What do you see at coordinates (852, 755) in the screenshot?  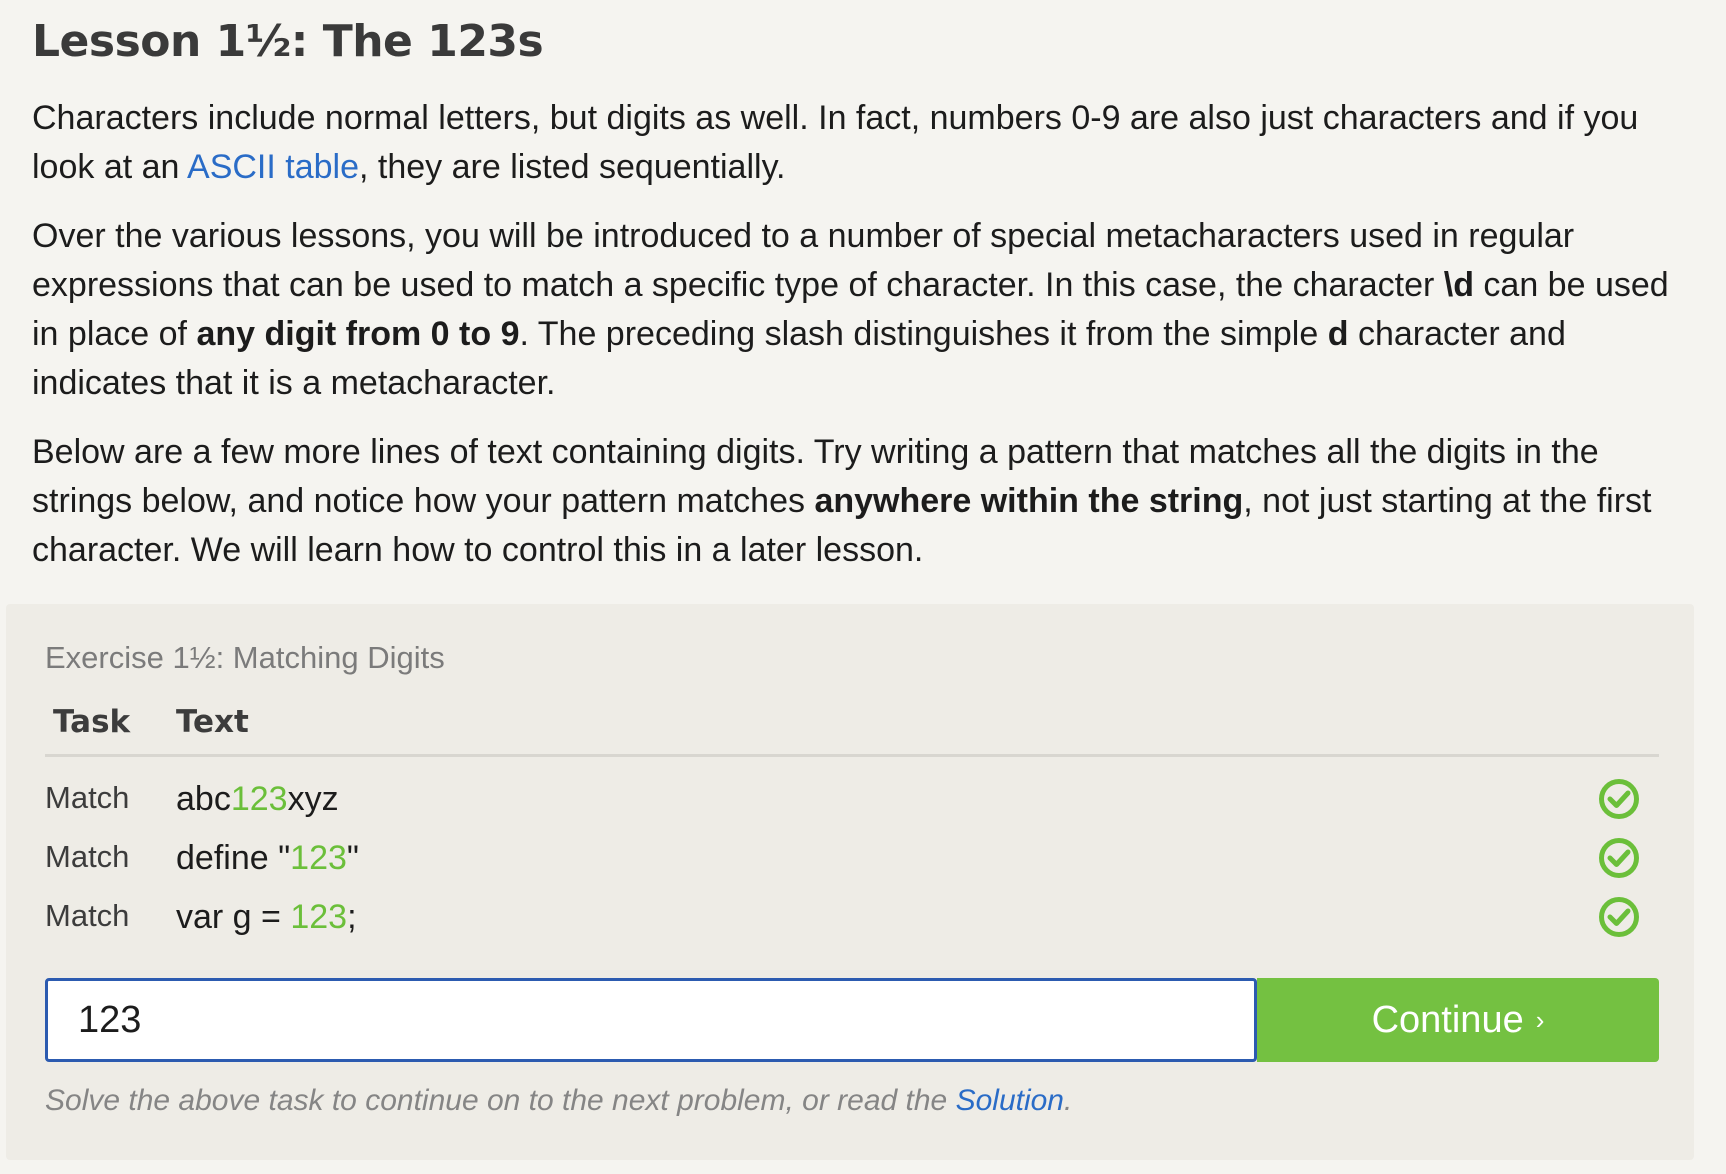 I see `header-divider` at bounding box center [852, 755].